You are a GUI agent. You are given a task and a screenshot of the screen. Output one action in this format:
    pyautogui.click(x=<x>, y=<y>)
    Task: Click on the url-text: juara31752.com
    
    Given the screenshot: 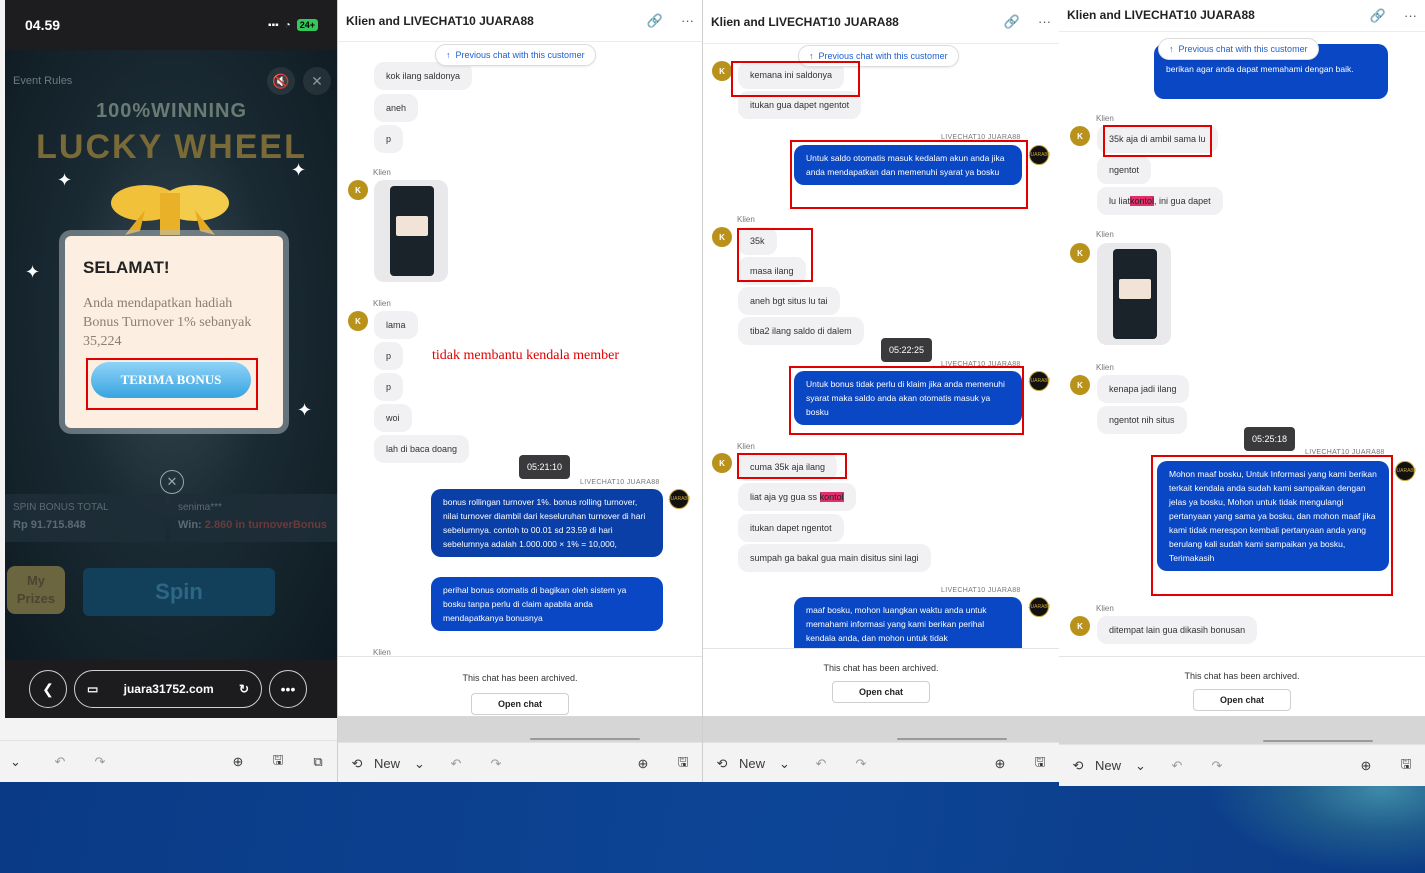 What is the action you would take?
    pyautogui.click(x=168, y=689)
    